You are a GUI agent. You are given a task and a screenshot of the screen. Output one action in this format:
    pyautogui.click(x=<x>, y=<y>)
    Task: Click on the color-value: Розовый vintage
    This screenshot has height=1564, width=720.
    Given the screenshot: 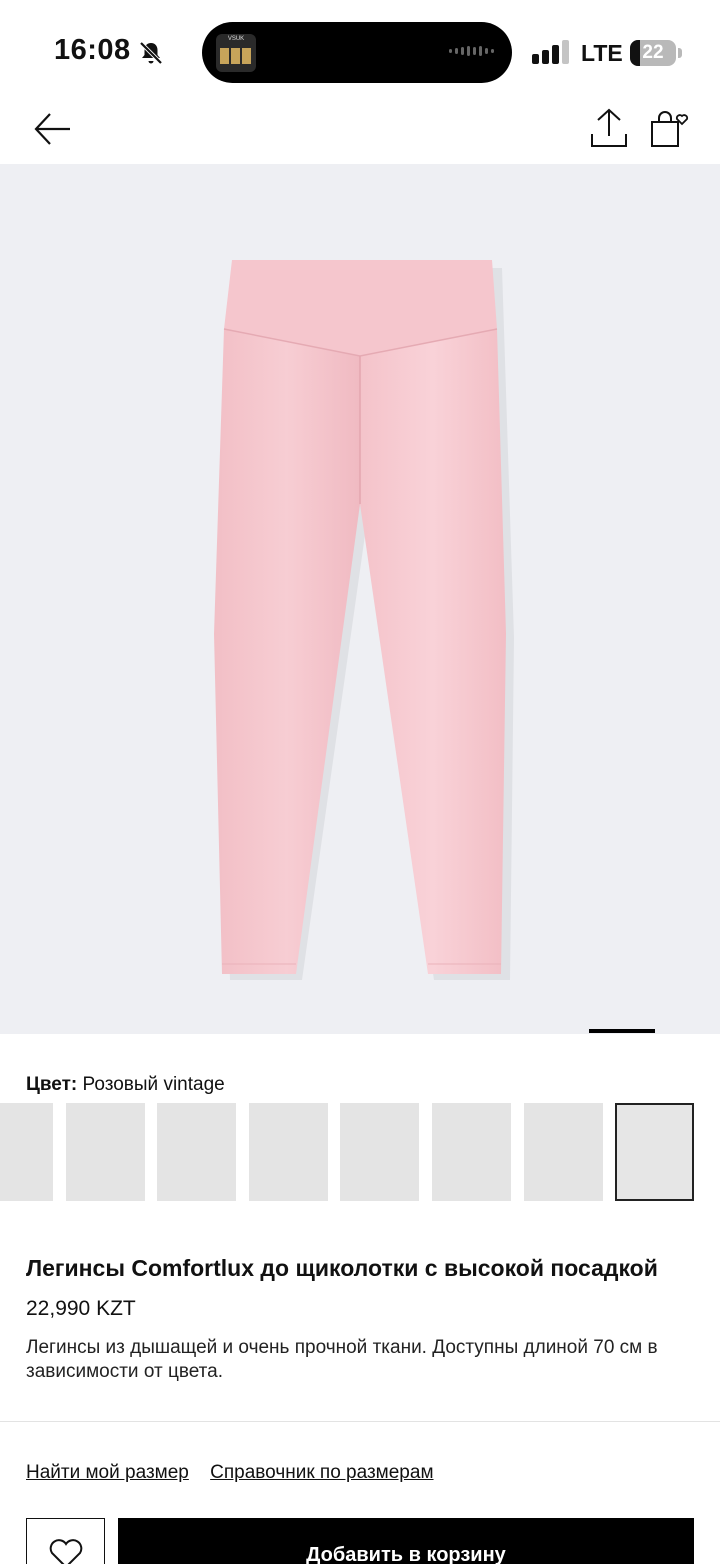 What is the action you would take?
    pyautogui.click(x=151, y=1084)
    